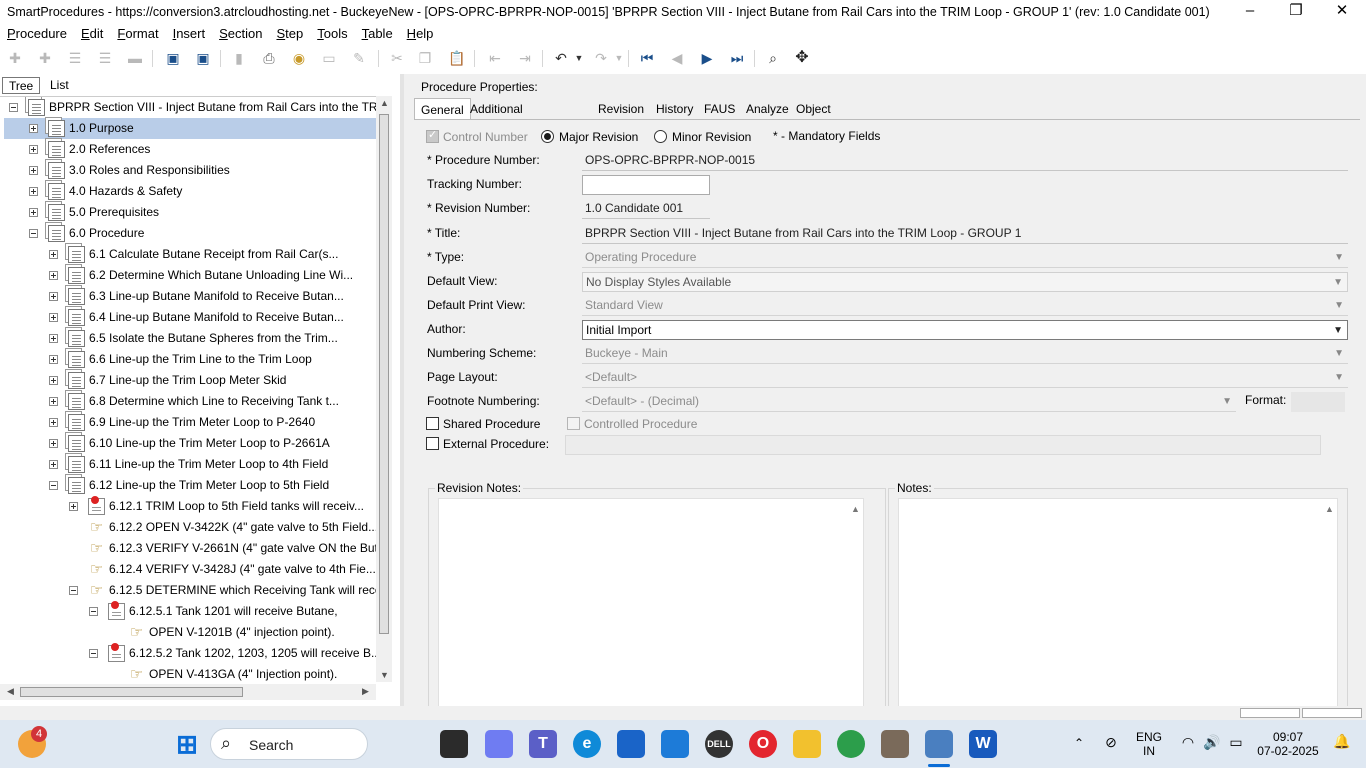 The width and height of the screenshot is (1366, 768). I want to click on type-dropdown: Operating Procedure ▼, so click(965, 258).